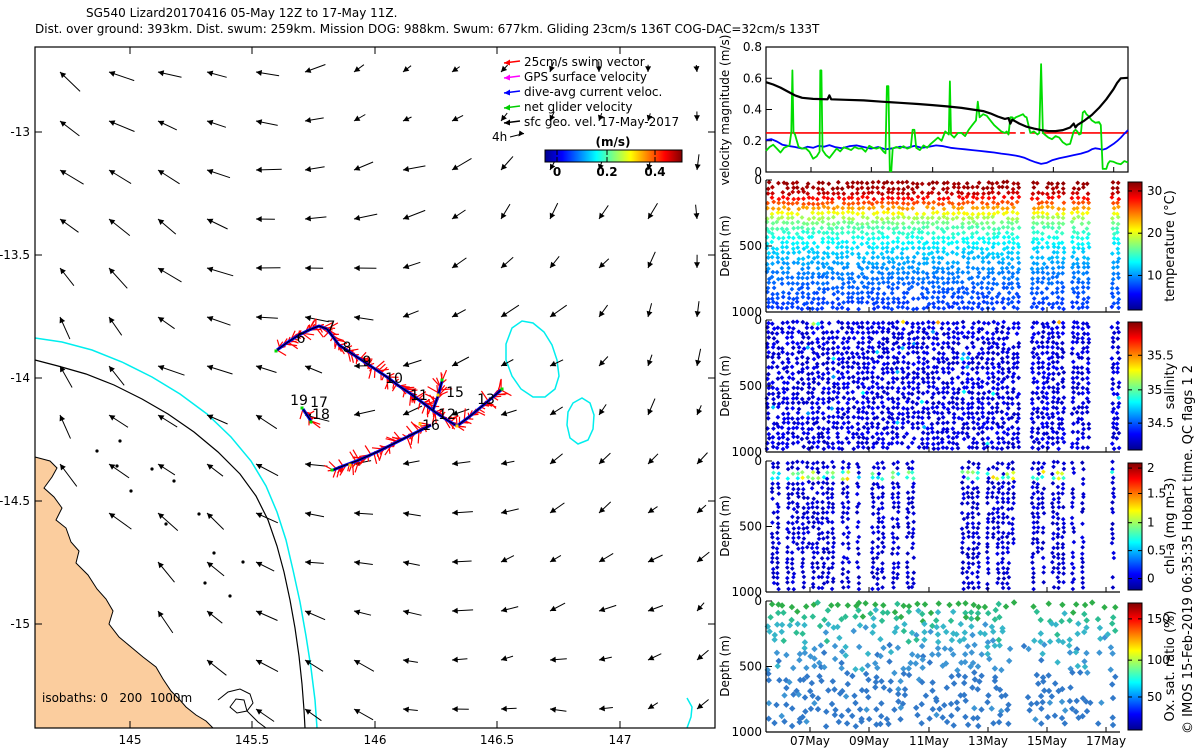 This screenshot has width=1200, height=750. Describe the element at coordinates (375, 740) in the screenshot. I see `map-lon-tick: 146` at that location.